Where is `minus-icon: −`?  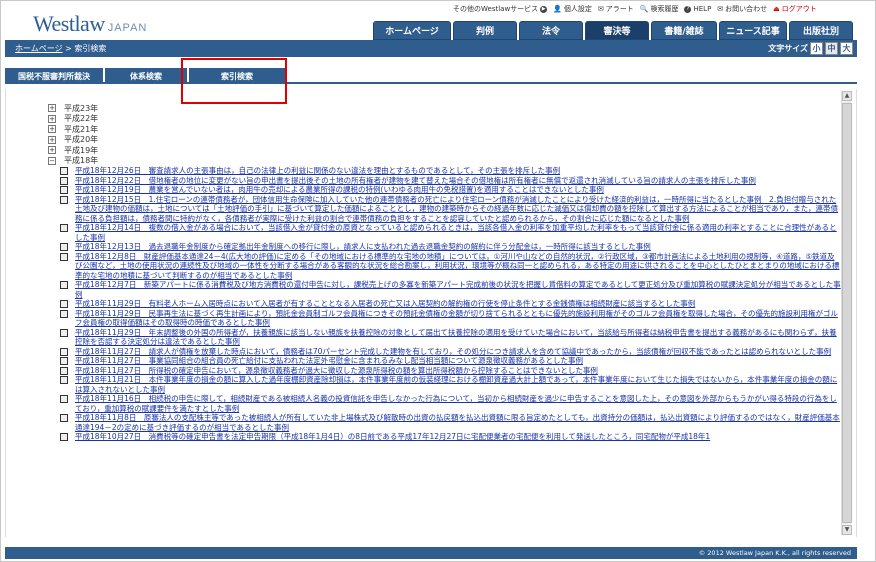 minus-icon: − is located at coordinates (52, 160).